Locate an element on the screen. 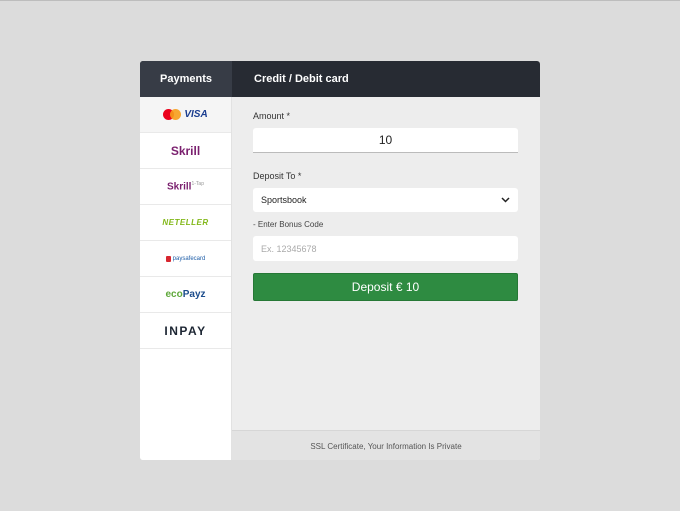 The width and height of the screenshot is (680, 511). neteller-logo: NETELLER is located at coordinates (185, 222).